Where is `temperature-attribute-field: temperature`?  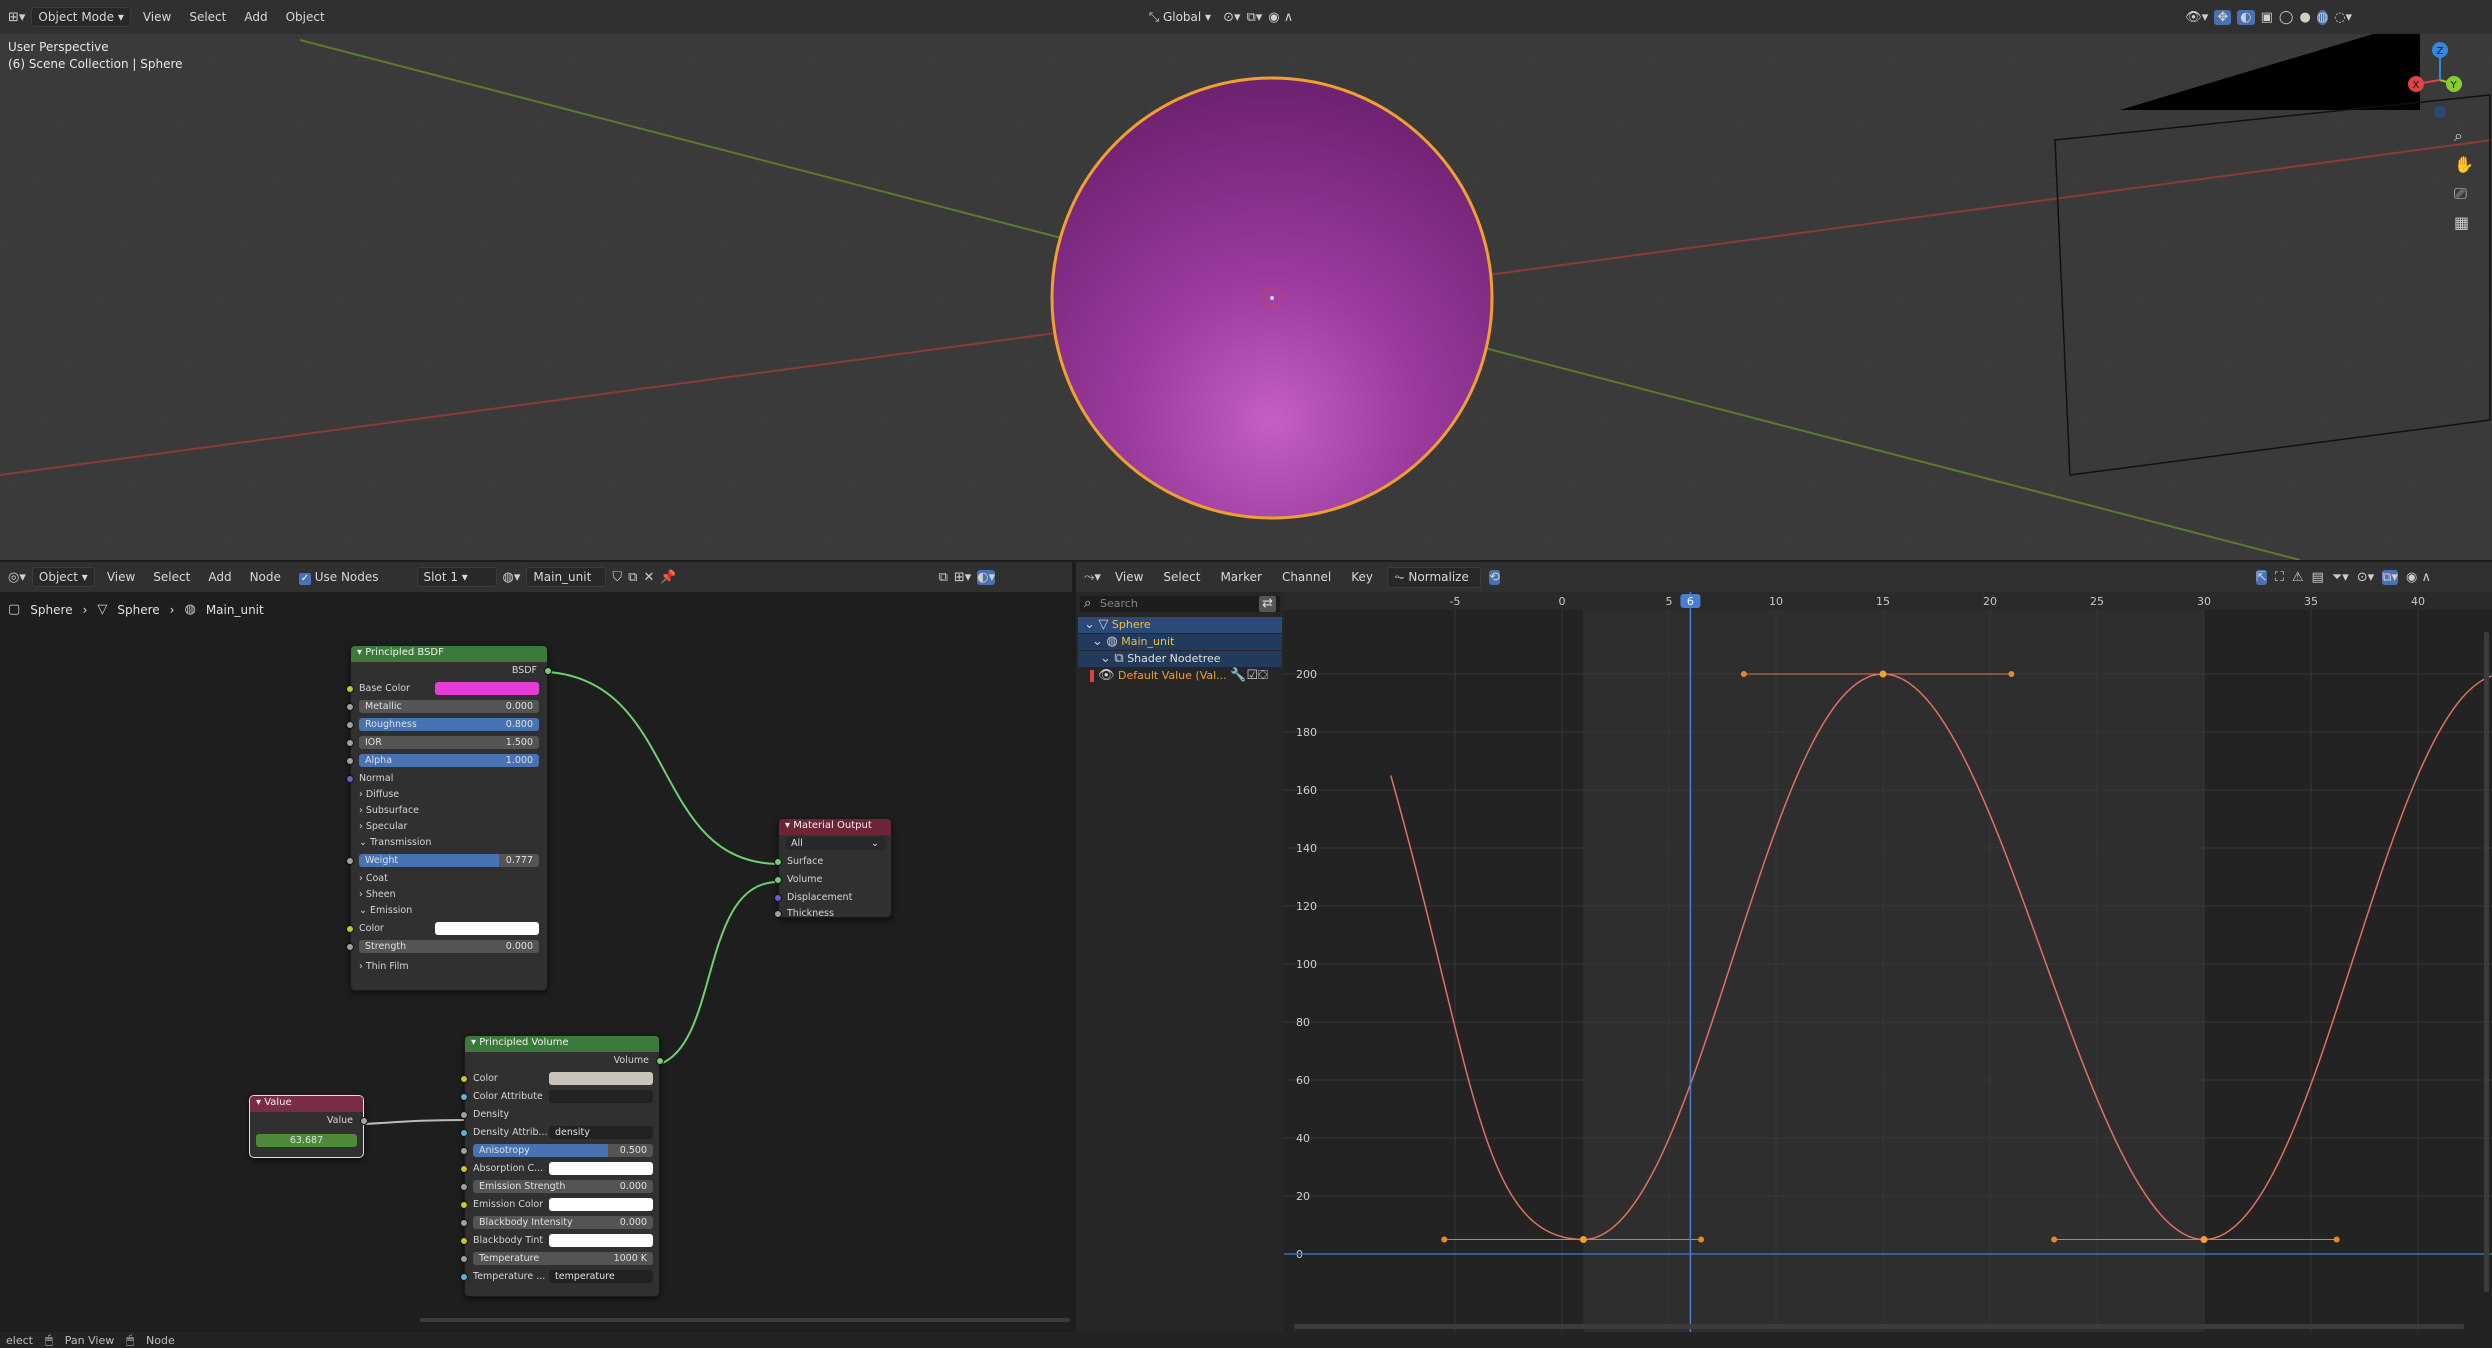 temperature-attribute-field: temperature is located at coordinates (601, 1276).